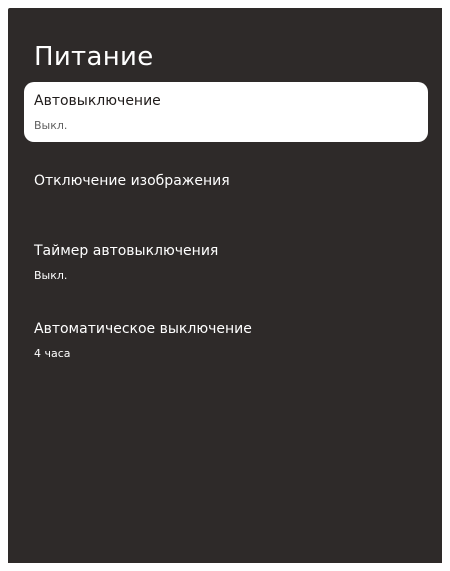 This screenshot has width=450, height=571. I want to click on page-title: Питание, so click(94, 57).